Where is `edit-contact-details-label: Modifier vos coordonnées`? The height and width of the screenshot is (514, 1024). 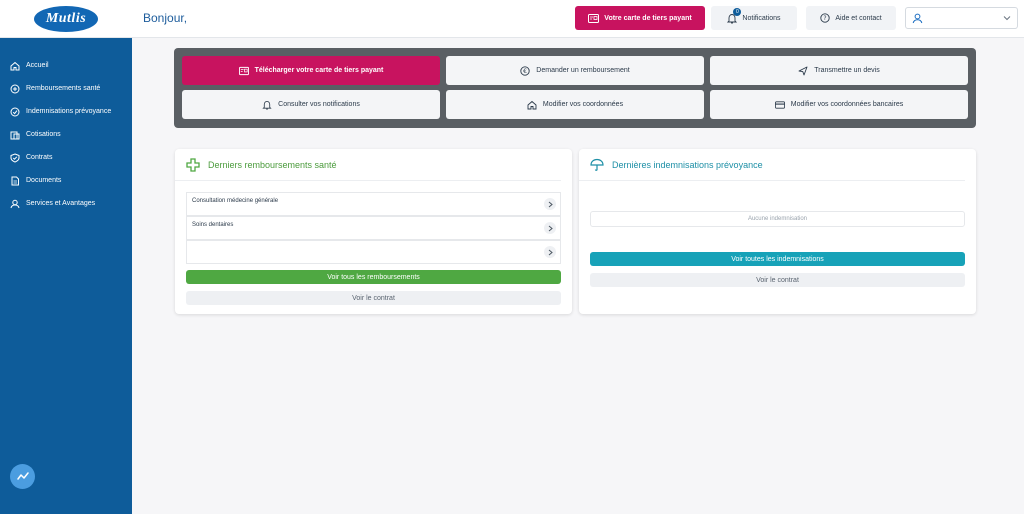 edit-contact-details-label: Modifier vos coordonnées is located at coordinates (583, 104).